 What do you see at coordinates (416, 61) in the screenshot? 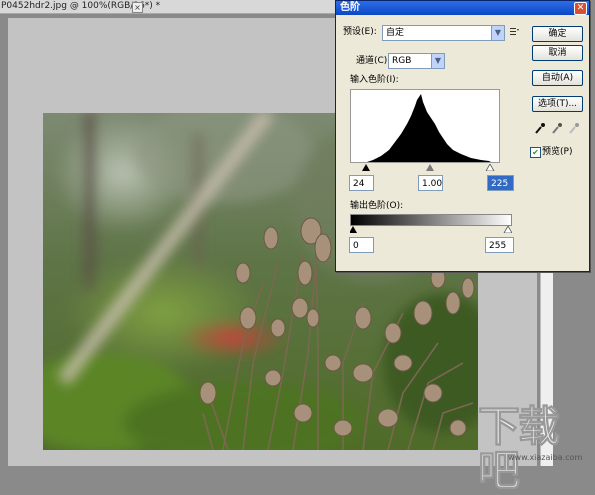
I see `channel-select: RGB ▼` at bounding box center [416, 61].